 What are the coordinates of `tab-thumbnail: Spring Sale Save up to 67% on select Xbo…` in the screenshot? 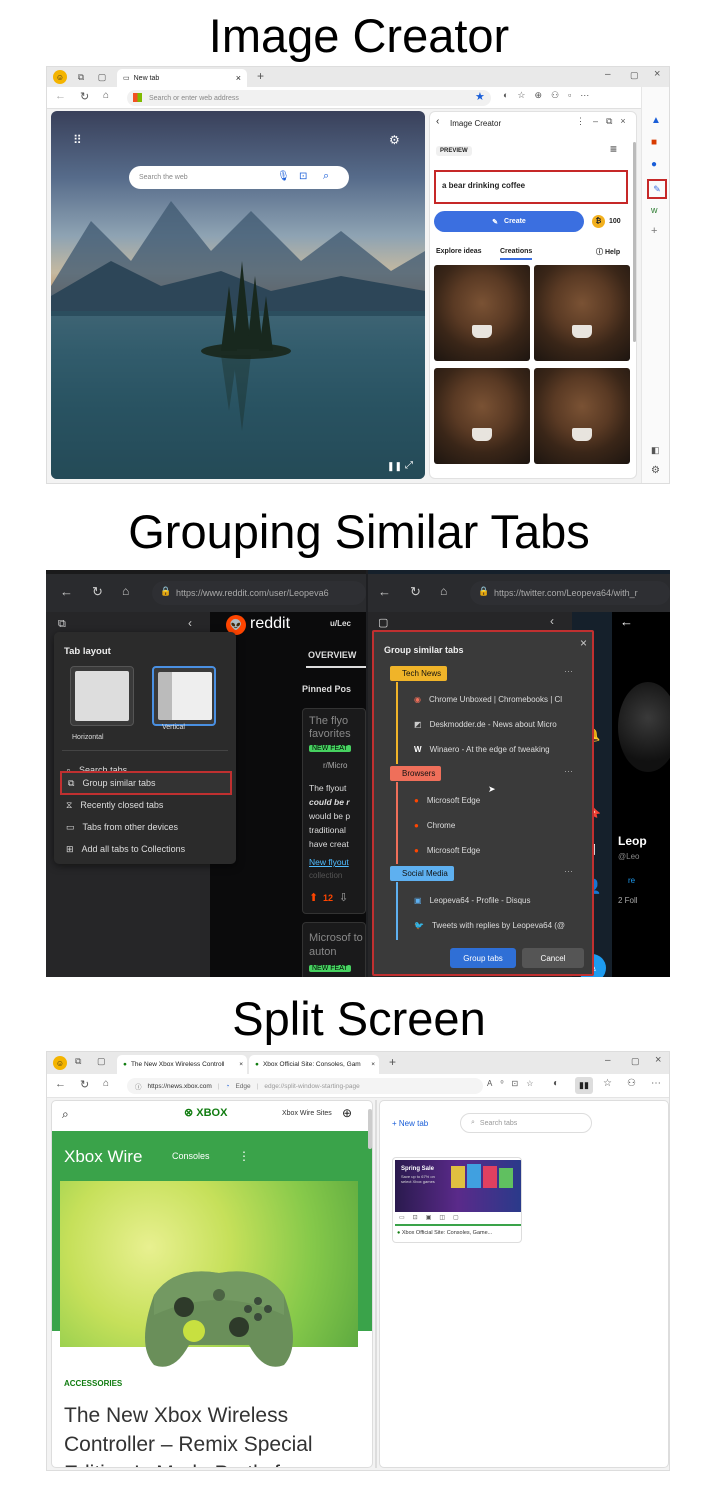 It's located at (457, 1200).